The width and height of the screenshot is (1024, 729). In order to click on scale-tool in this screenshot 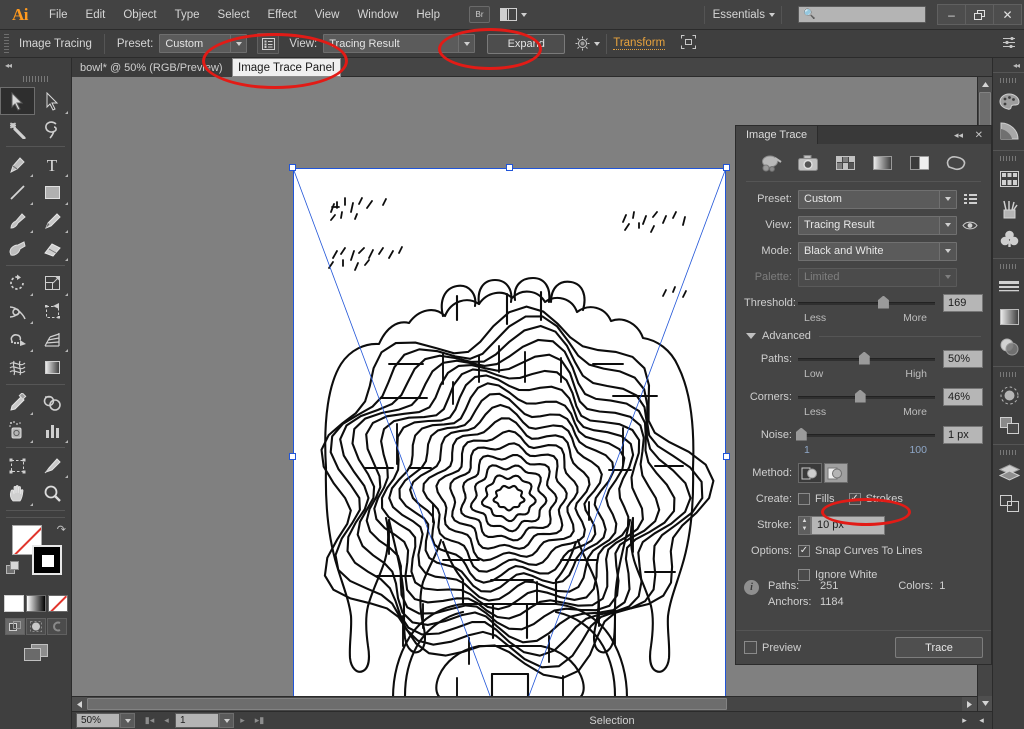, I will do `click(52, 283)`.